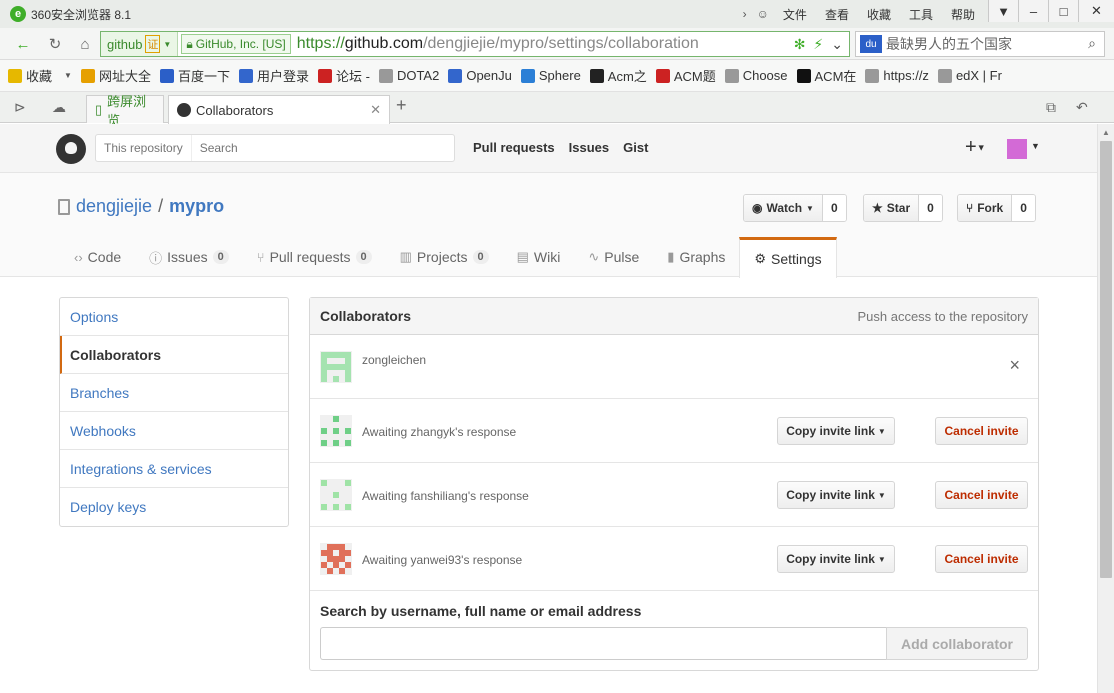 This screenshot has width=1114, height=693. What do you see at coordinates (236, 44) in the screenshot?
I see `ev-certificate-chip: 🔒︎ GitHub, Inc. [US]` at bounding box center [236, 44].